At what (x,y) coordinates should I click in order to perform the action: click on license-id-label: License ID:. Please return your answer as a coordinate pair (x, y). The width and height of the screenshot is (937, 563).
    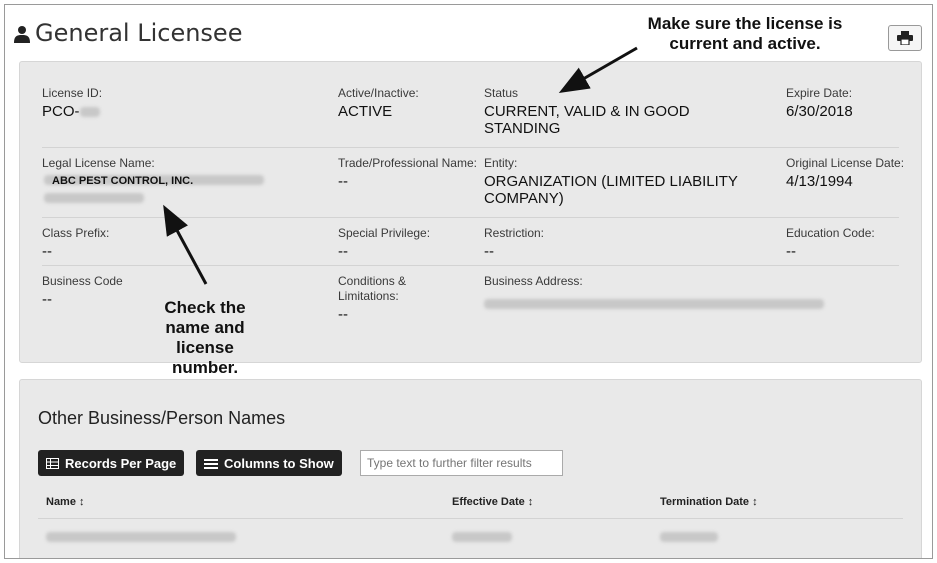
    Looking at the image, I should click on (72, 93).